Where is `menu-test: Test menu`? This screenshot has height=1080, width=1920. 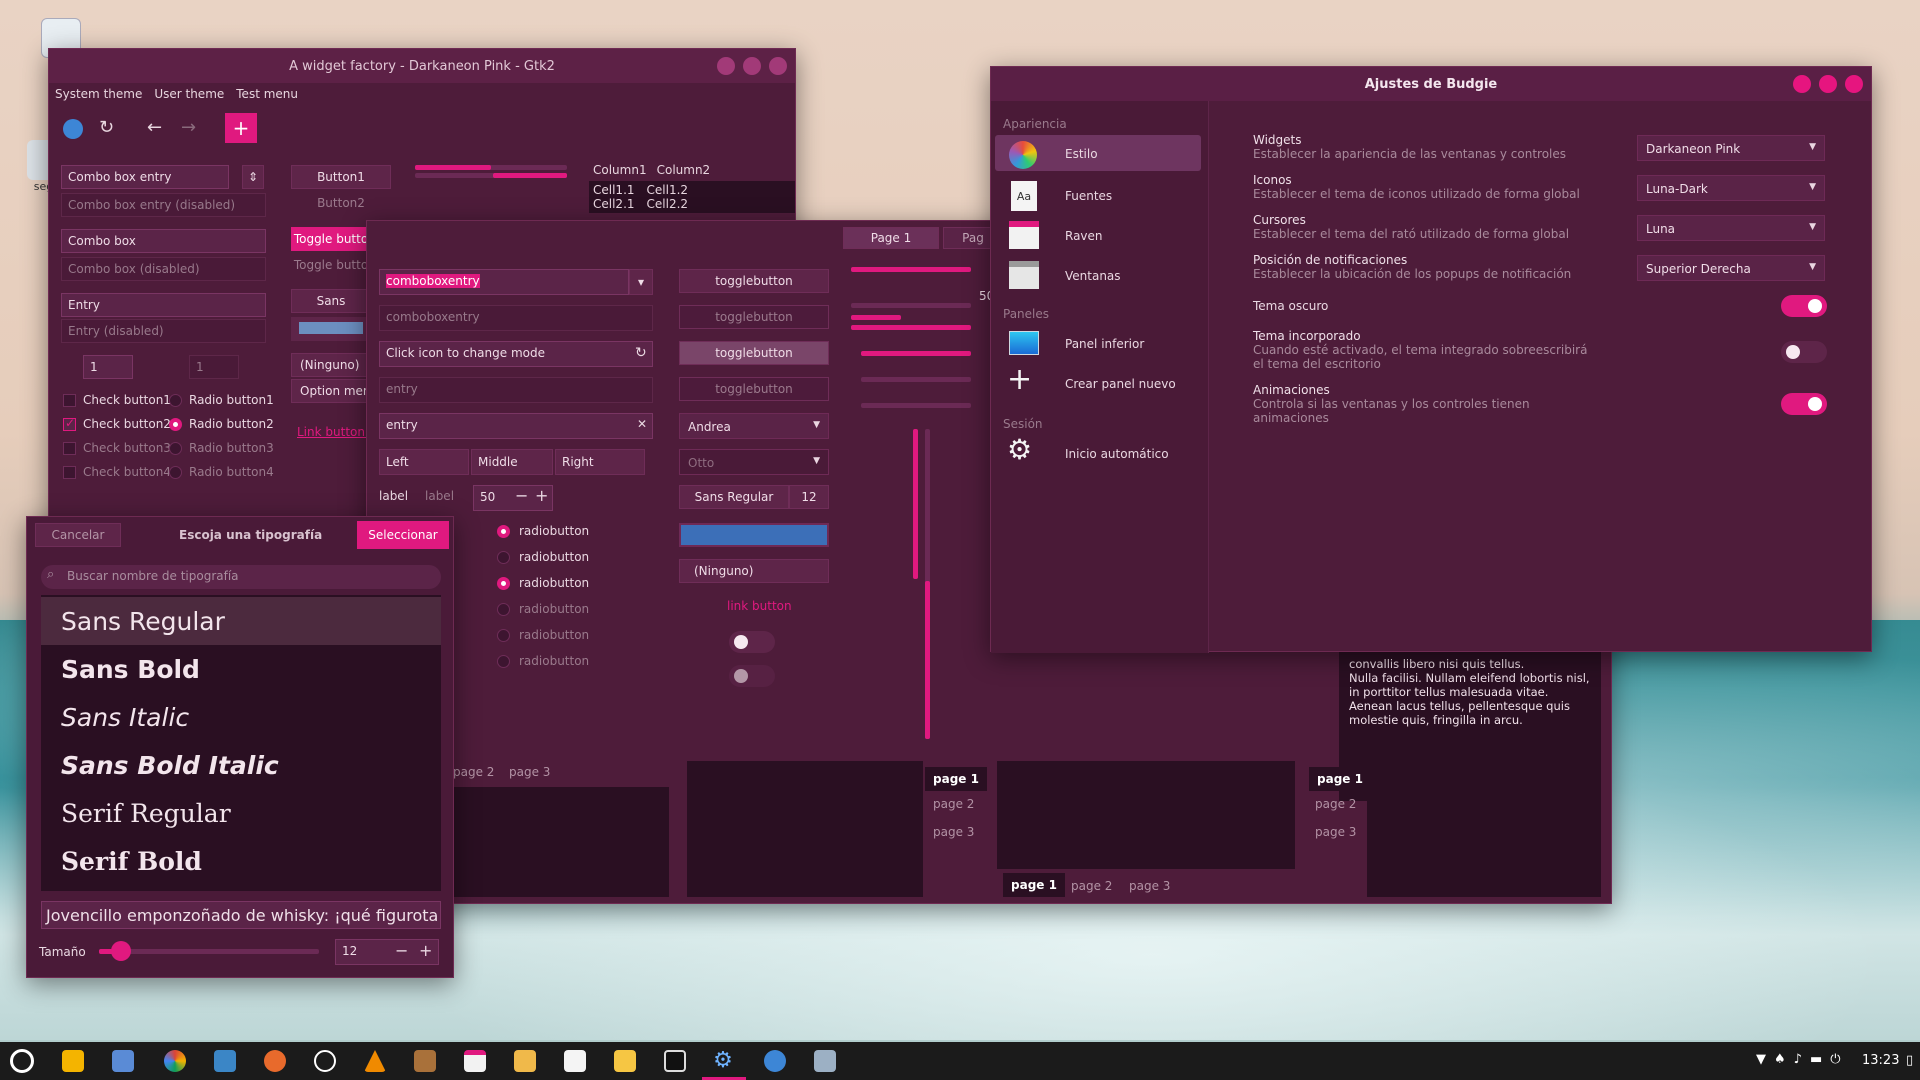 menu-test: Test menu is located at coordinates (267, 94).